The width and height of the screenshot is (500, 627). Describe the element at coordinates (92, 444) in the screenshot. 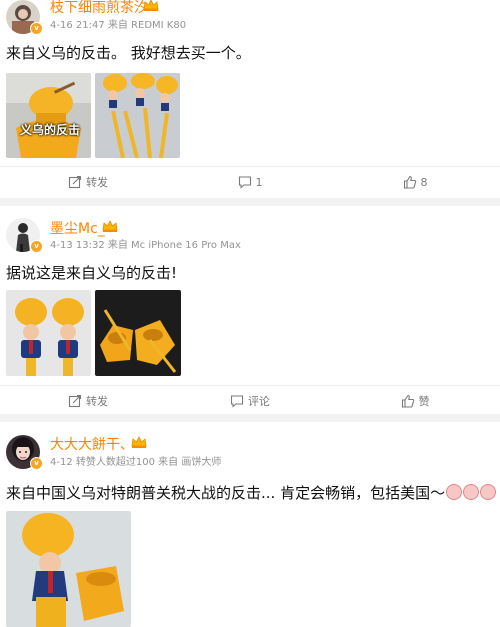

I see `username: 大大大餅干、` at that location.